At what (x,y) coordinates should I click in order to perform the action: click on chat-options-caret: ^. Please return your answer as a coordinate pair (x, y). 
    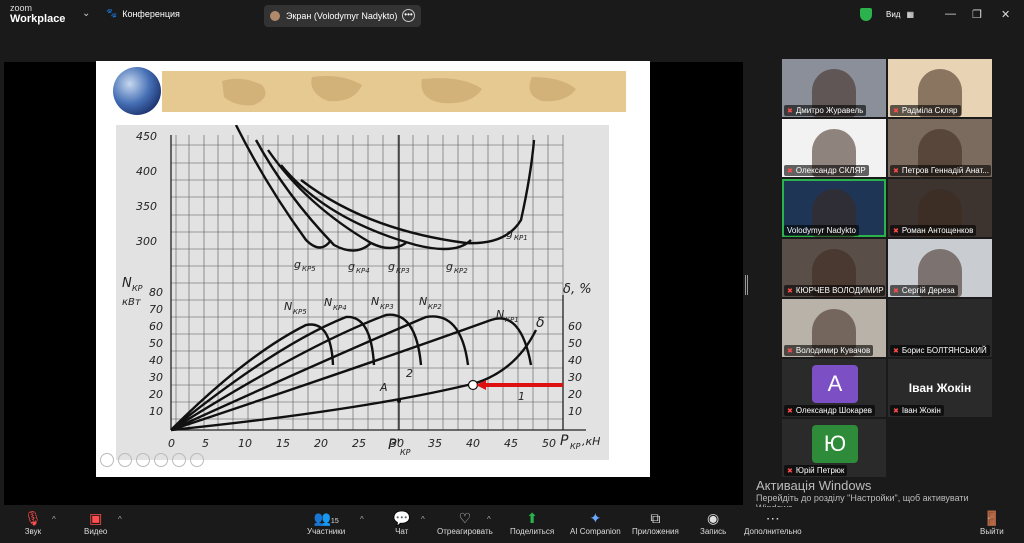
    Looking at the image, I should click on (423, 519).